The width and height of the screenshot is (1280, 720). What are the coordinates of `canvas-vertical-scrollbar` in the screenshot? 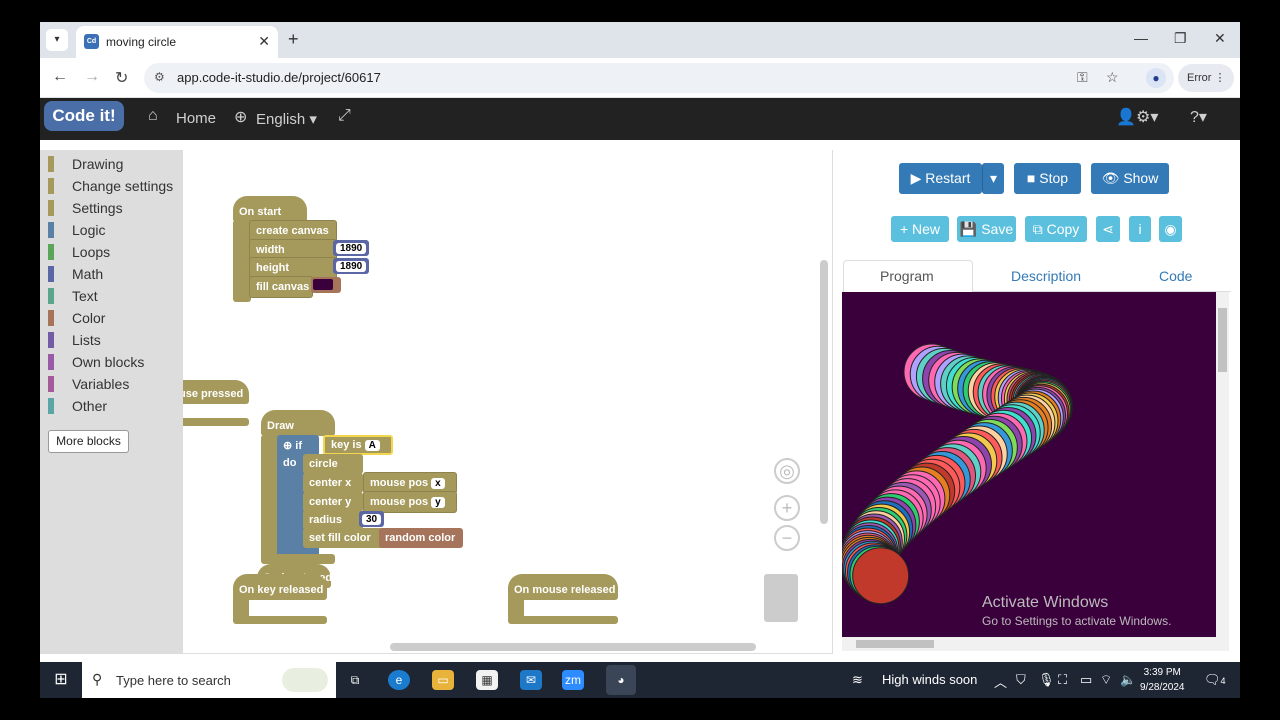 It's located at (1222, 464).